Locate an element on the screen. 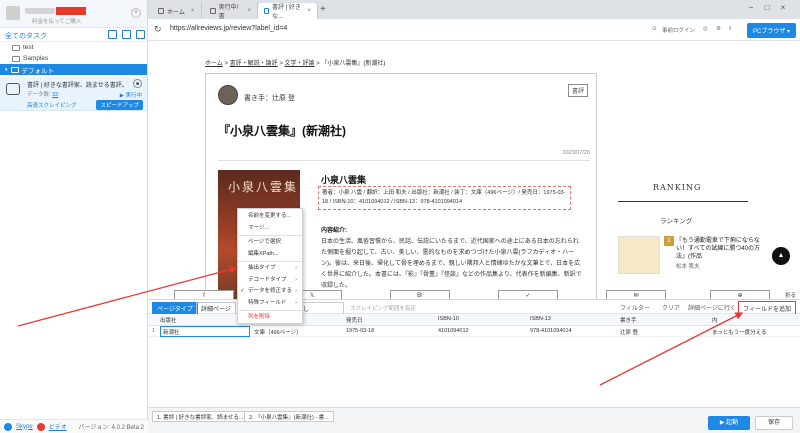 The width and height of the screenshot is (800, 433). new-folder-icon is located at coordinates (126, 34).